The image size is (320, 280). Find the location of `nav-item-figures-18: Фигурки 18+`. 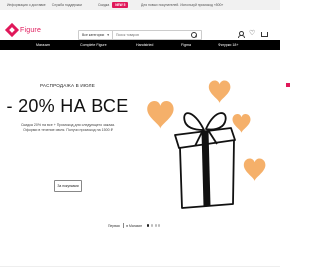

nav-item-figures-18: Фигурки 18+ is located at coordinates (228, 45).